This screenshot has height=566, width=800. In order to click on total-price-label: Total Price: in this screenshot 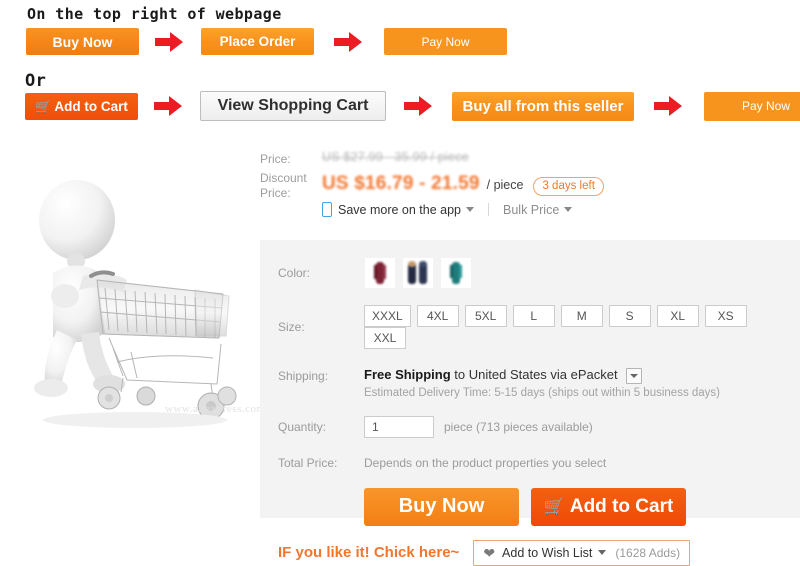, I will do `click(308, 462)`.